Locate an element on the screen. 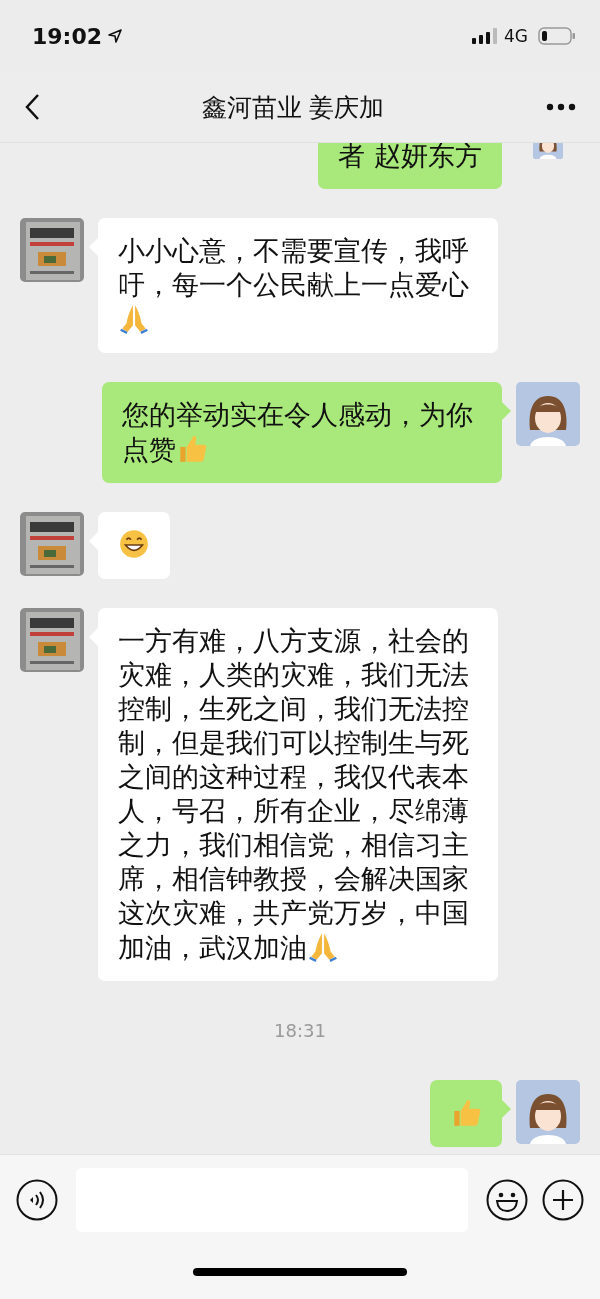 The height and width of the screenshot is (1299, 600). add-button is located at coordinates (563, 1200).